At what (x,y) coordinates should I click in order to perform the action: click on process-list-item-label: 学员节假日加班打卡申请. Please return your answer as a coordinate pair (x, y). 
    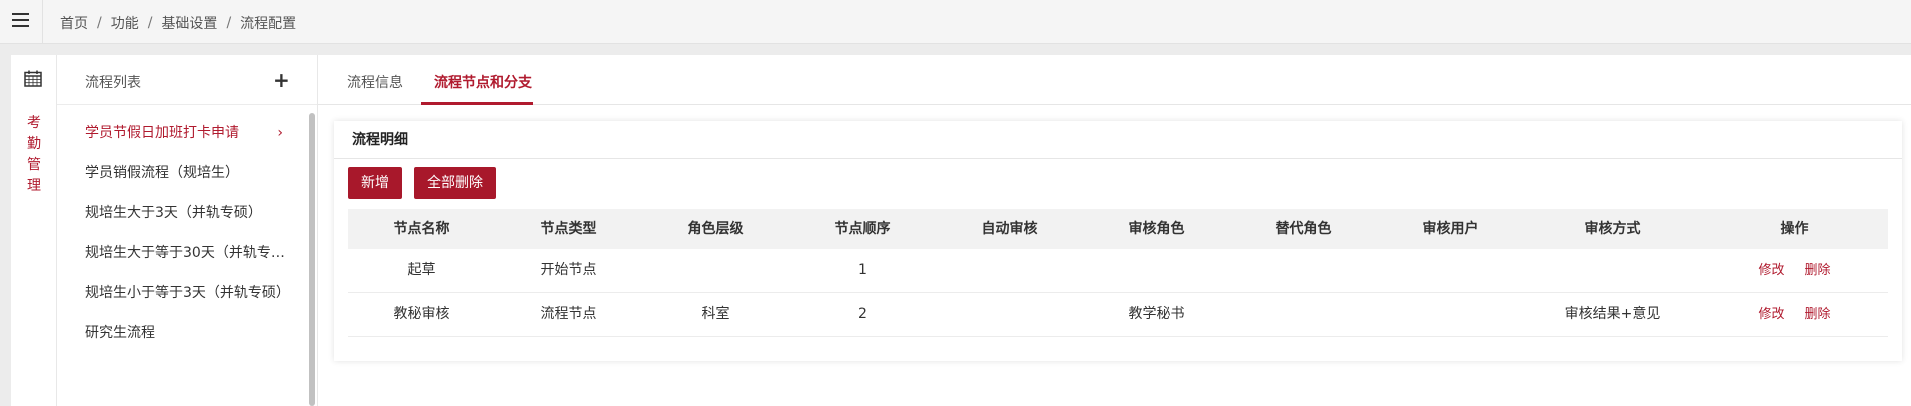
    Looking at the image, I should click on (162, 133).